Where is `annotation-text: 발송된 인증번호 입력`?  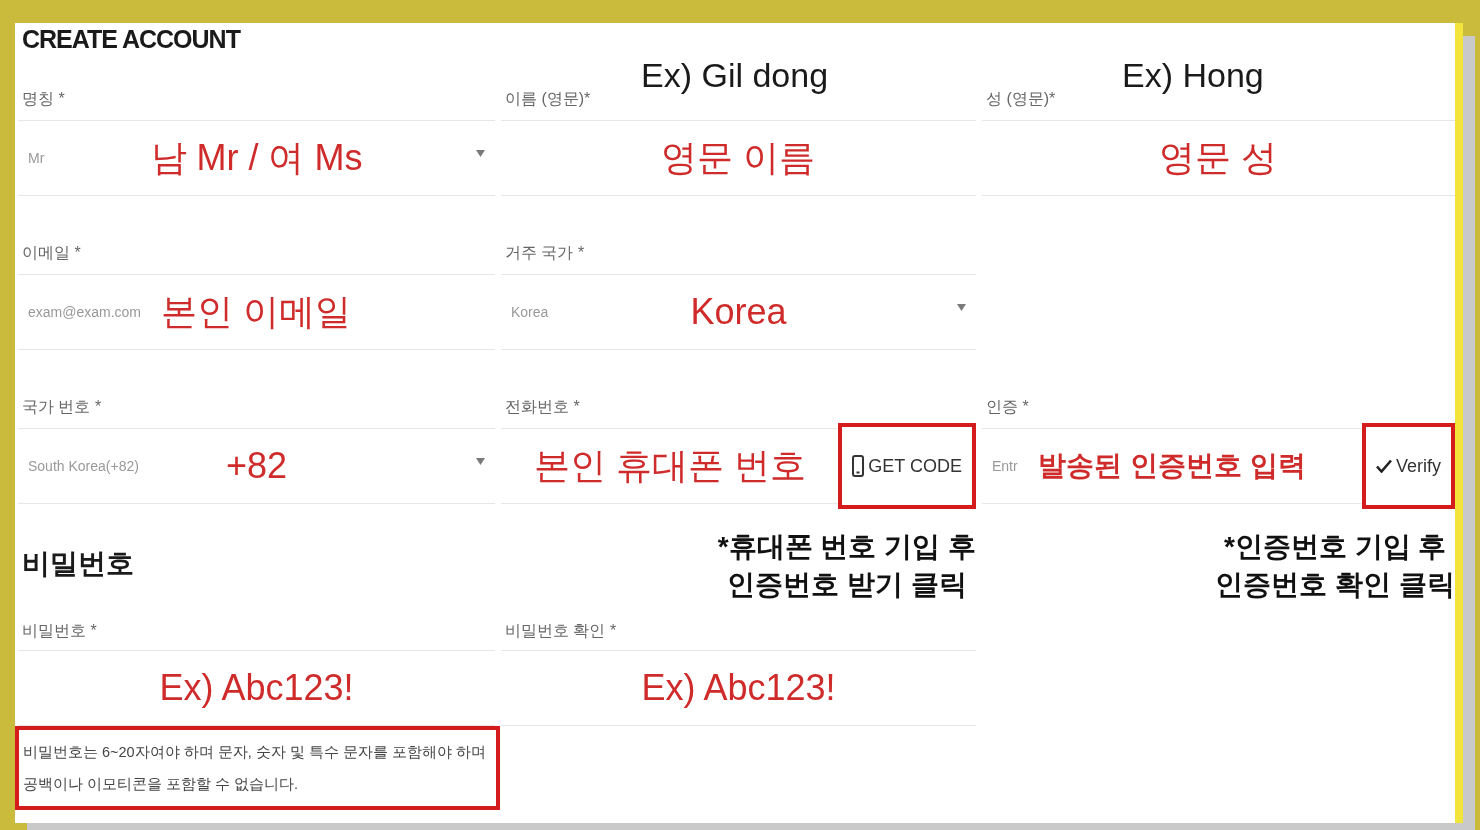 annotation-text: 발송된 인증번호 입력 is located at coordinates (1172, 466).